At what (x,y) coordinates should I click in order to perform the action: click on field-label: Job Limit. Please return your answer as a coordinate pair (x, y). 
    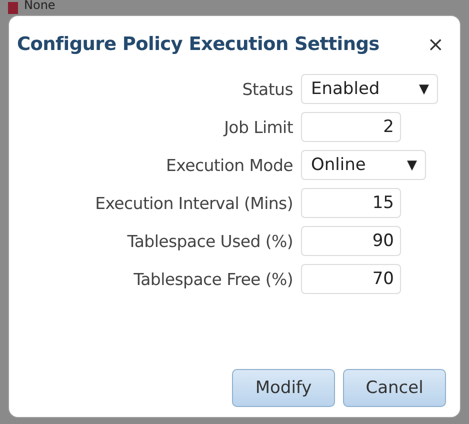
    Looking at the image, I should click on (257, 127).